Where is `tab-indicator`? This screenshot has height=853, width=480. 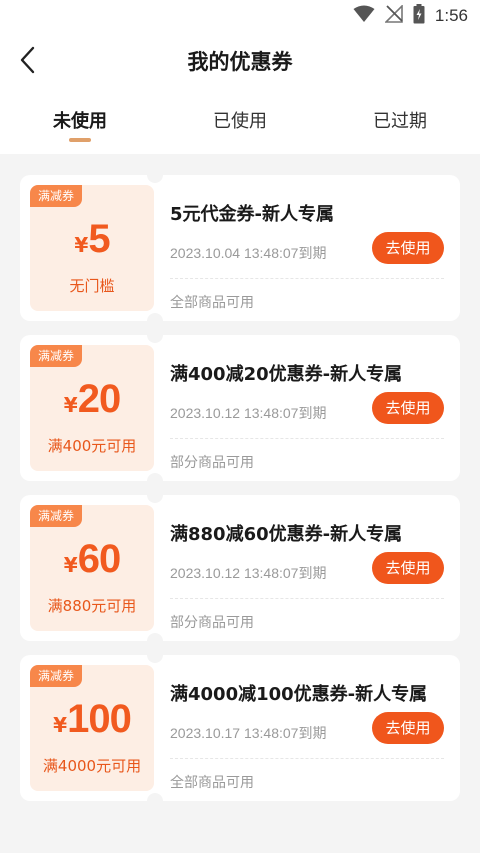 tab-indicator is located at coordinates (80, 140).